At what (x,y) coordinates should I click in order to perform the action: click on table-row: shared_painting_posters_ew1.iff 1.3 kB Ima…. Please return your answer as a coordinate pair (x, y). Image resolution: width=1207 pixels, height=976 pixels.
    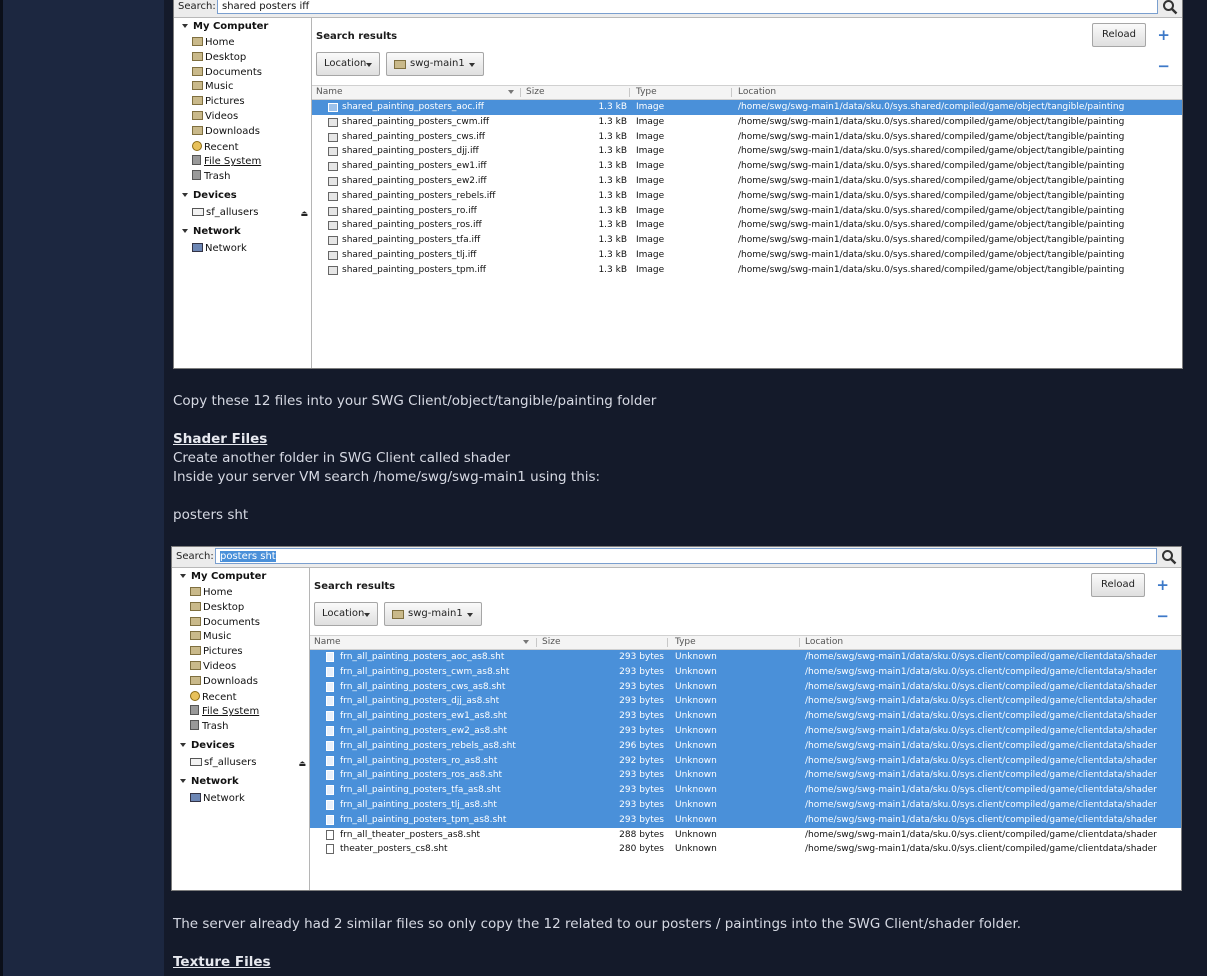
    Looking at the image, I should click on (747, 166).